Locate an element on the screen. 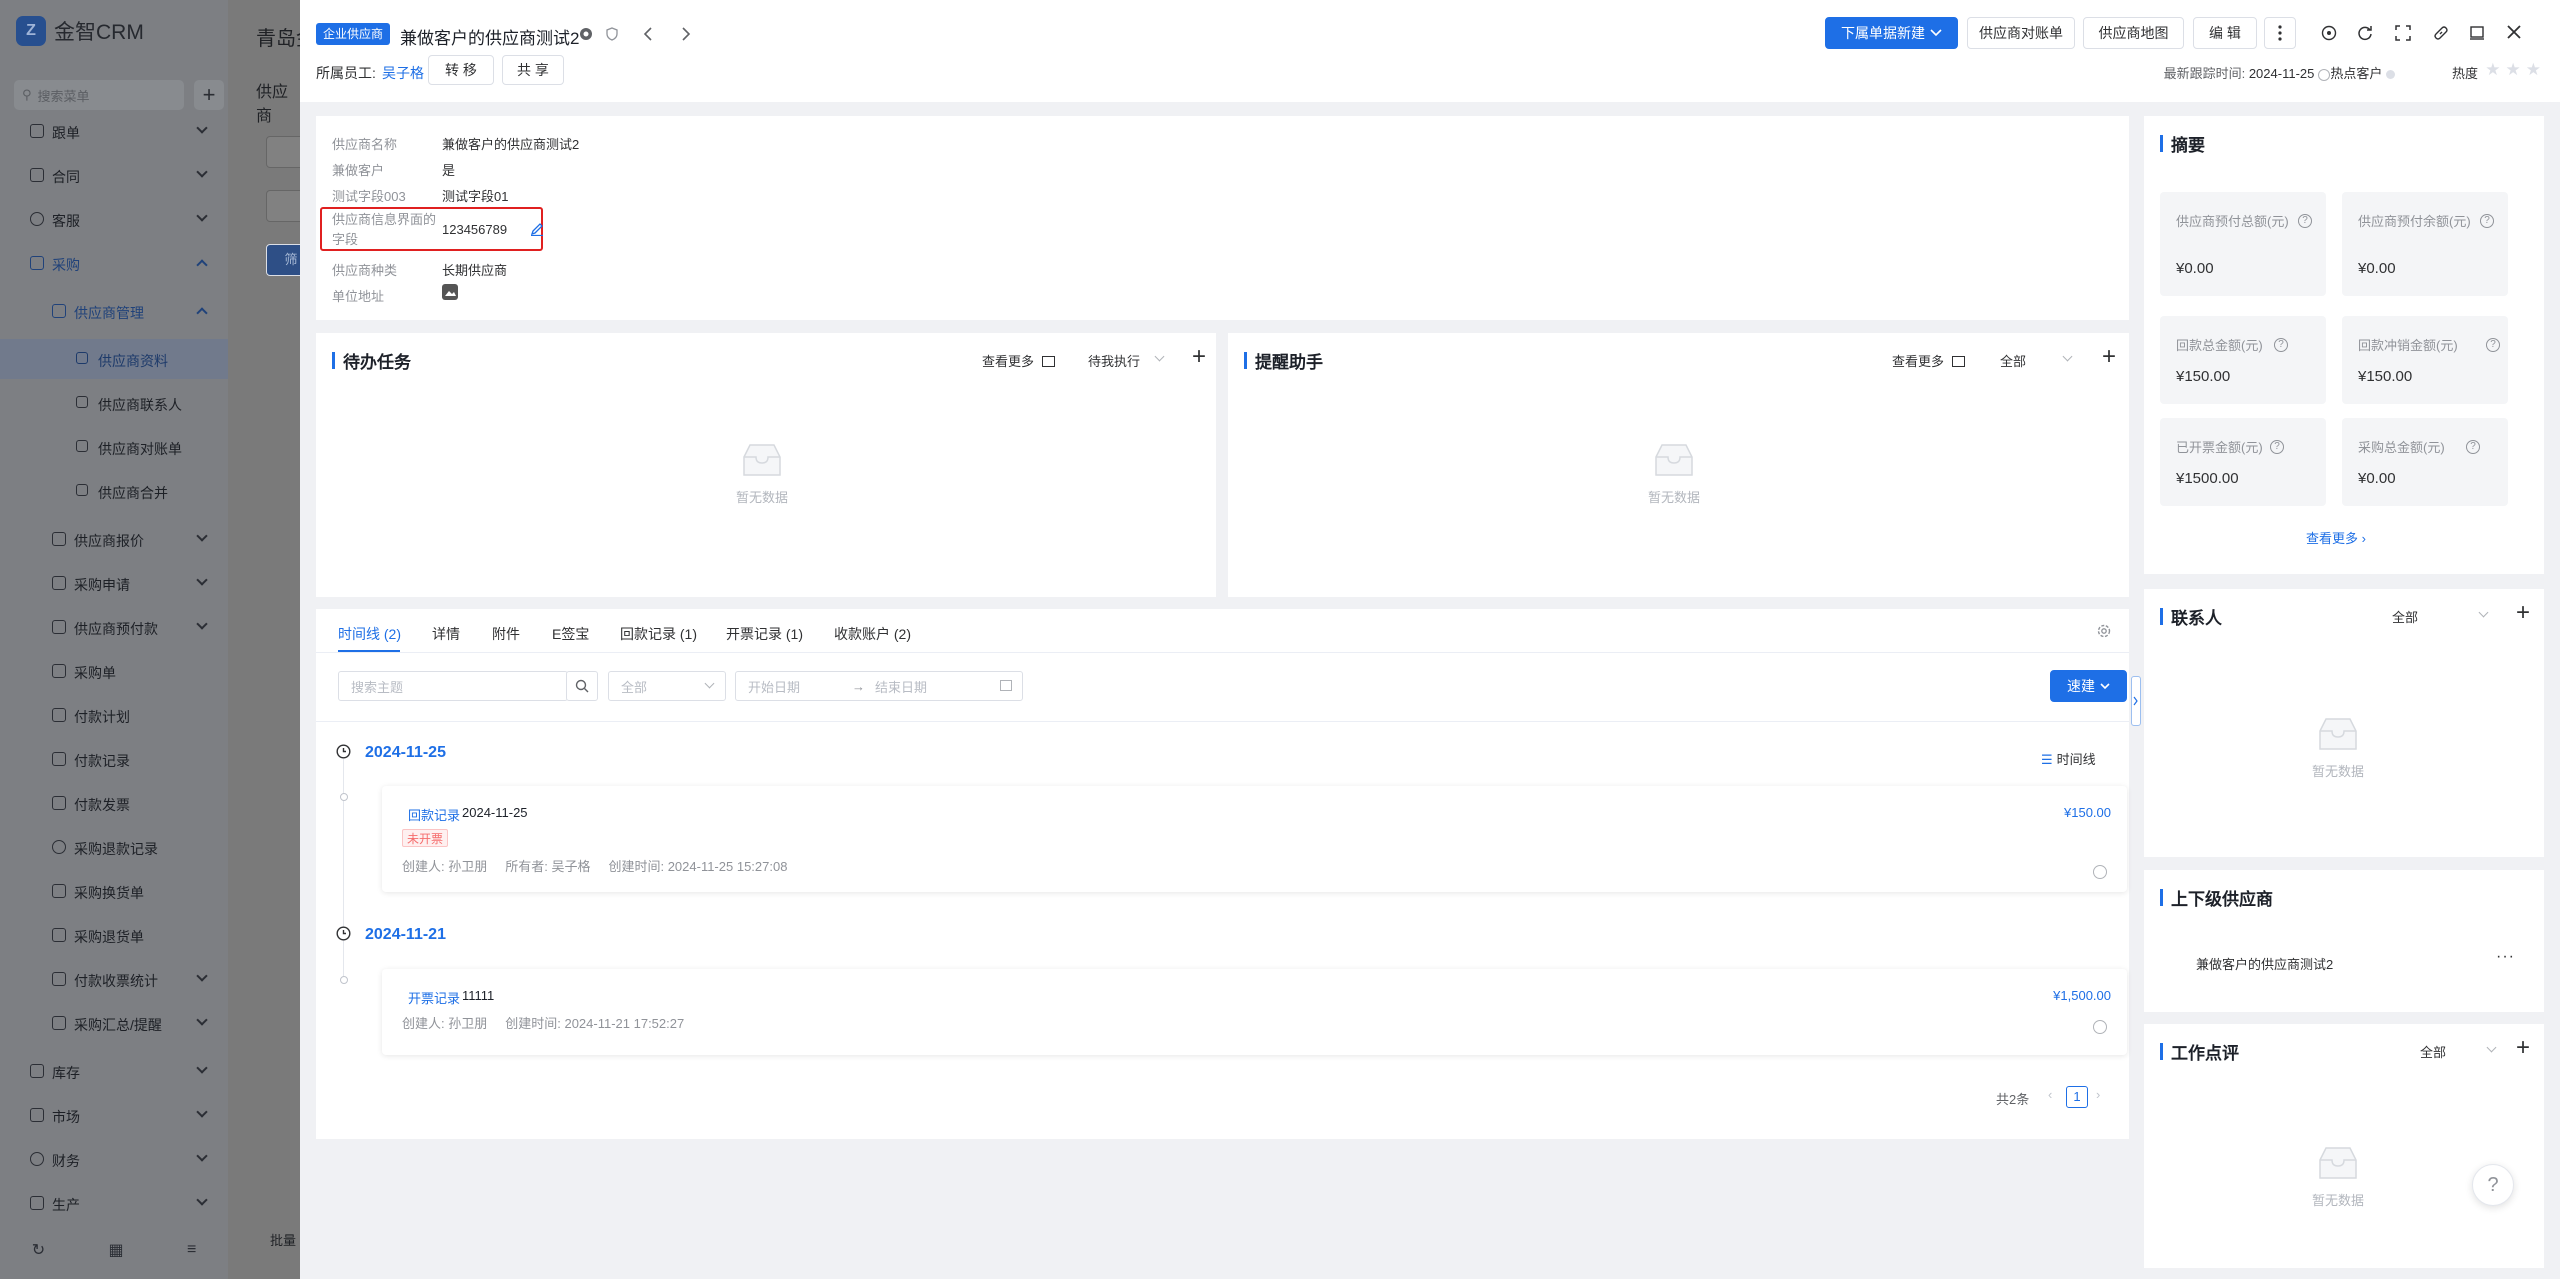  add-todo-icon: + is located at coordinates (1199, 357).